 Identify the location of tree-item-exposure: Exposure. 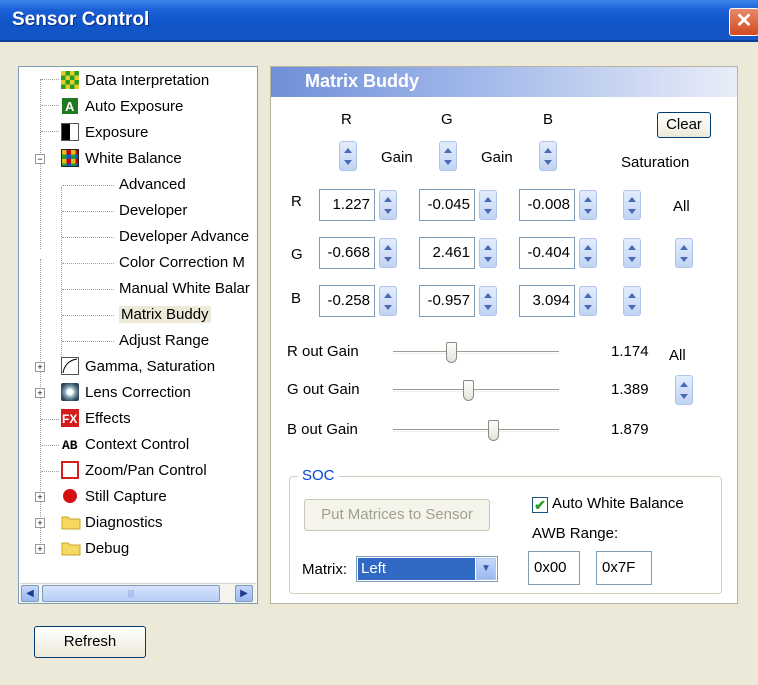
(104, 132).